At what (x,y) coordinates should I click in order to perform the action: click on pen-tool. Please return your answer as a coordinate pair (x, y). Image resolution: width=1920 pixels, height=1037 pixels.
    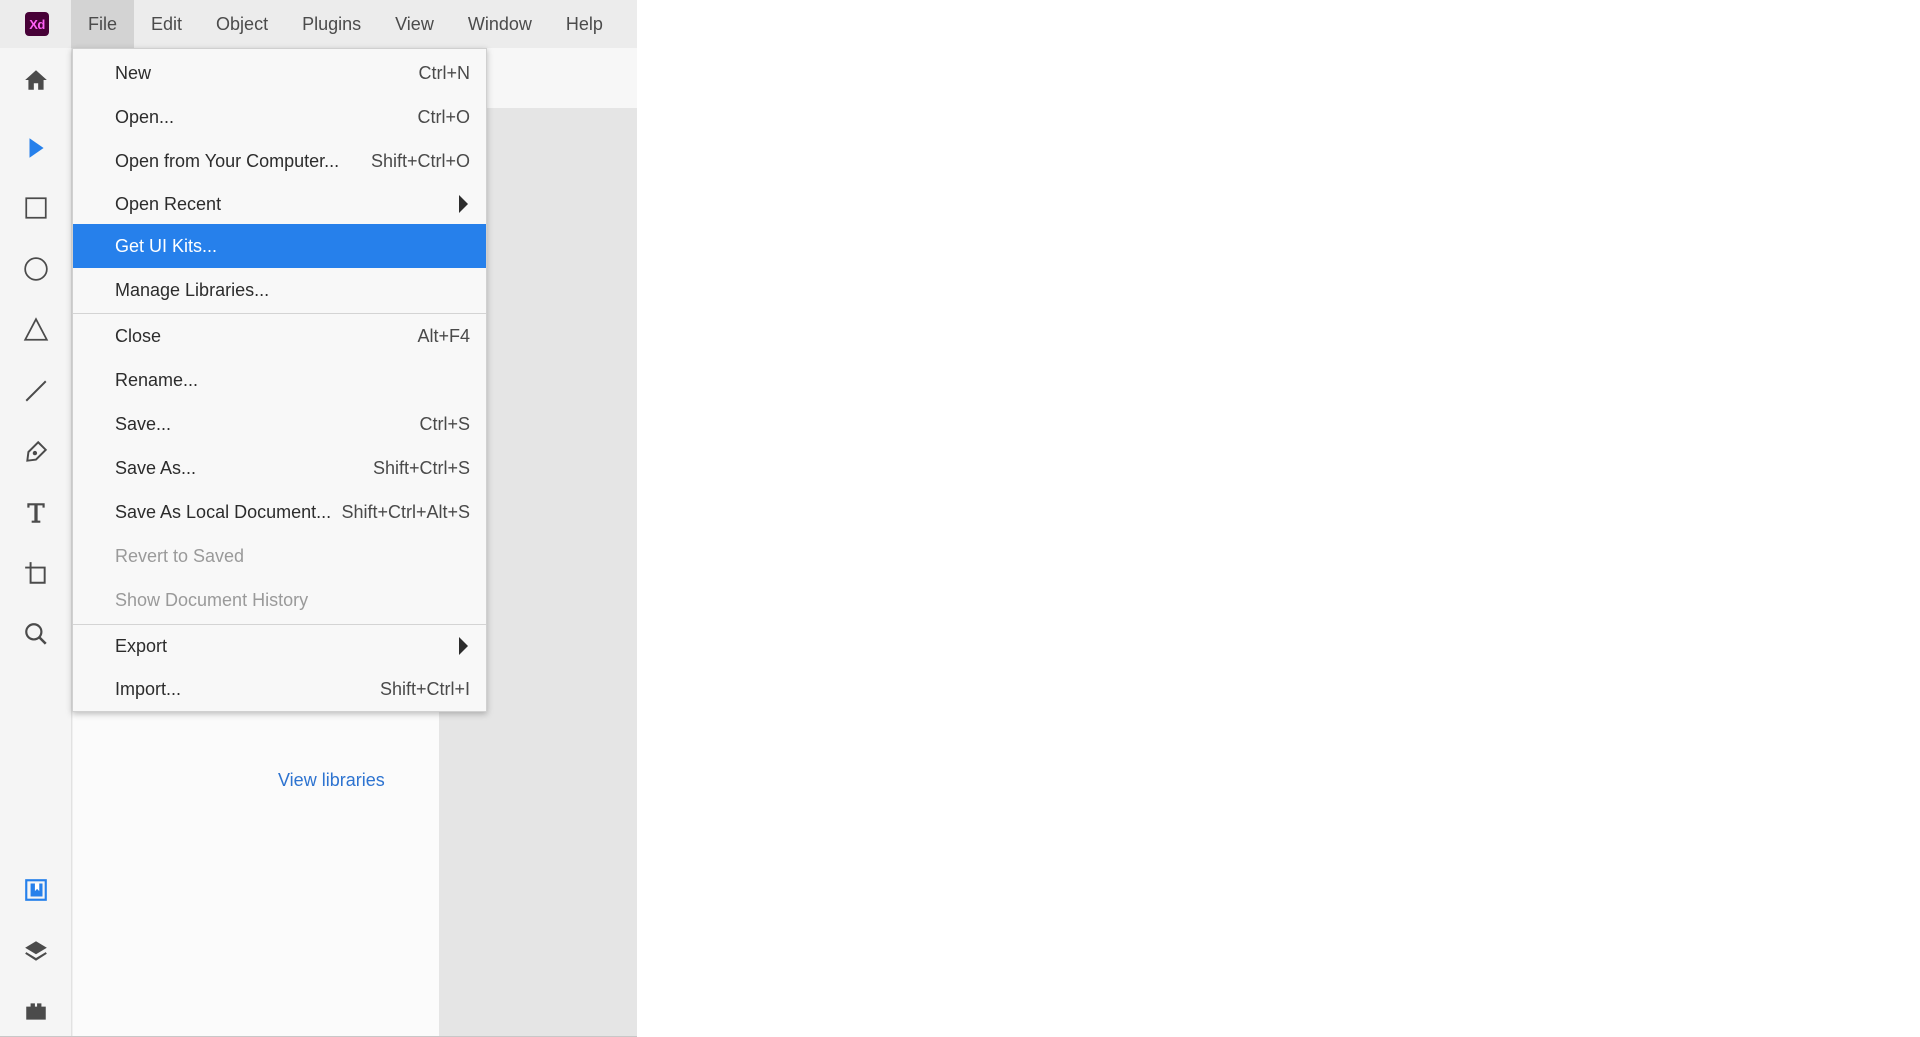
    Looking at the image, I should click on (36, 452).